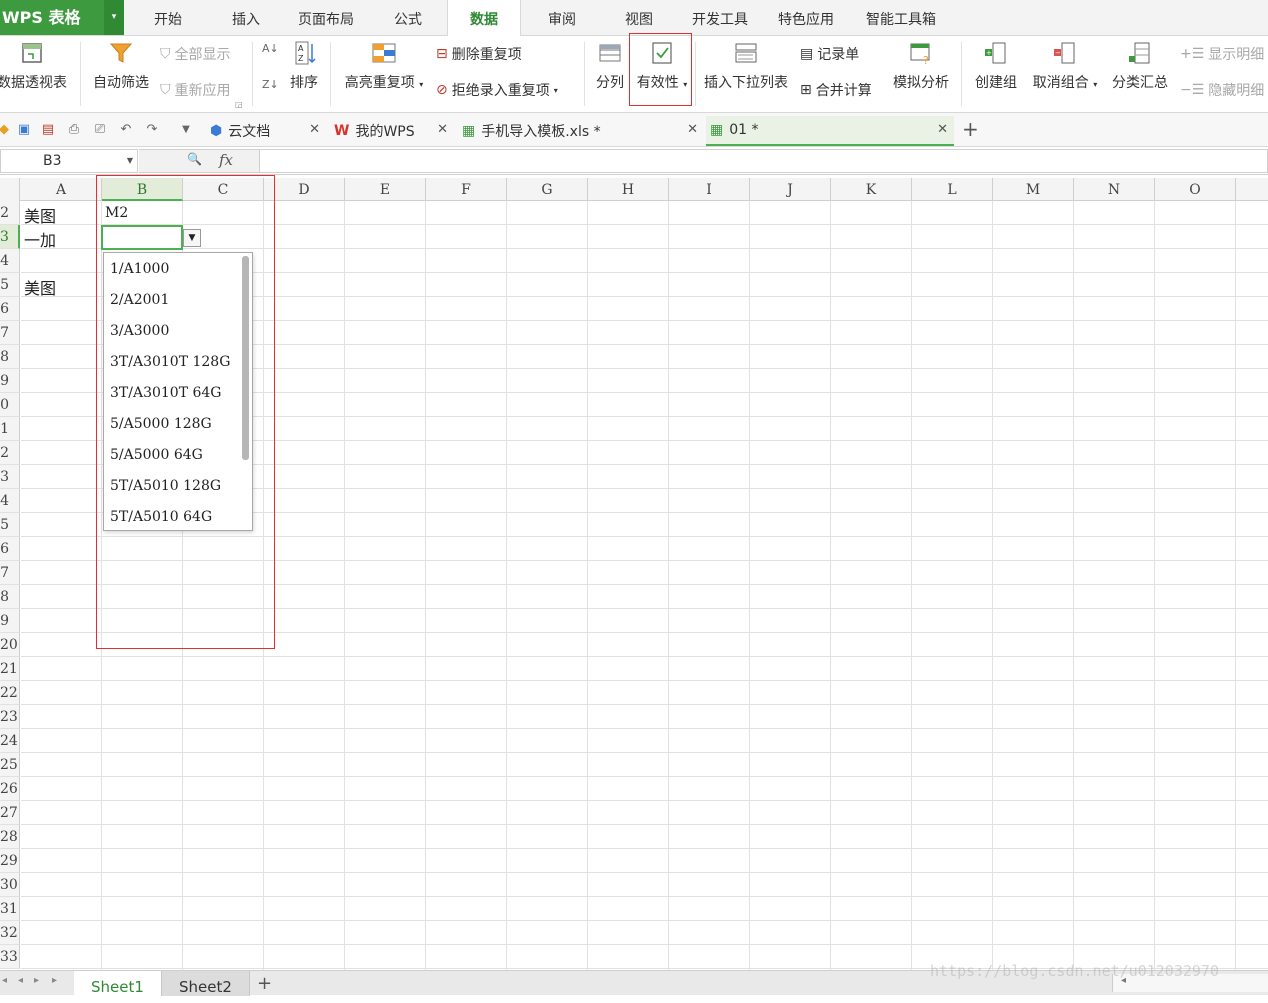 Image resolution: width=1268 pixels, height=1003 pixels. What do you see at coordinates (245, 358) in the screenshot?
I see `dropdown-scrollbar` at bounding box center [245, 358].